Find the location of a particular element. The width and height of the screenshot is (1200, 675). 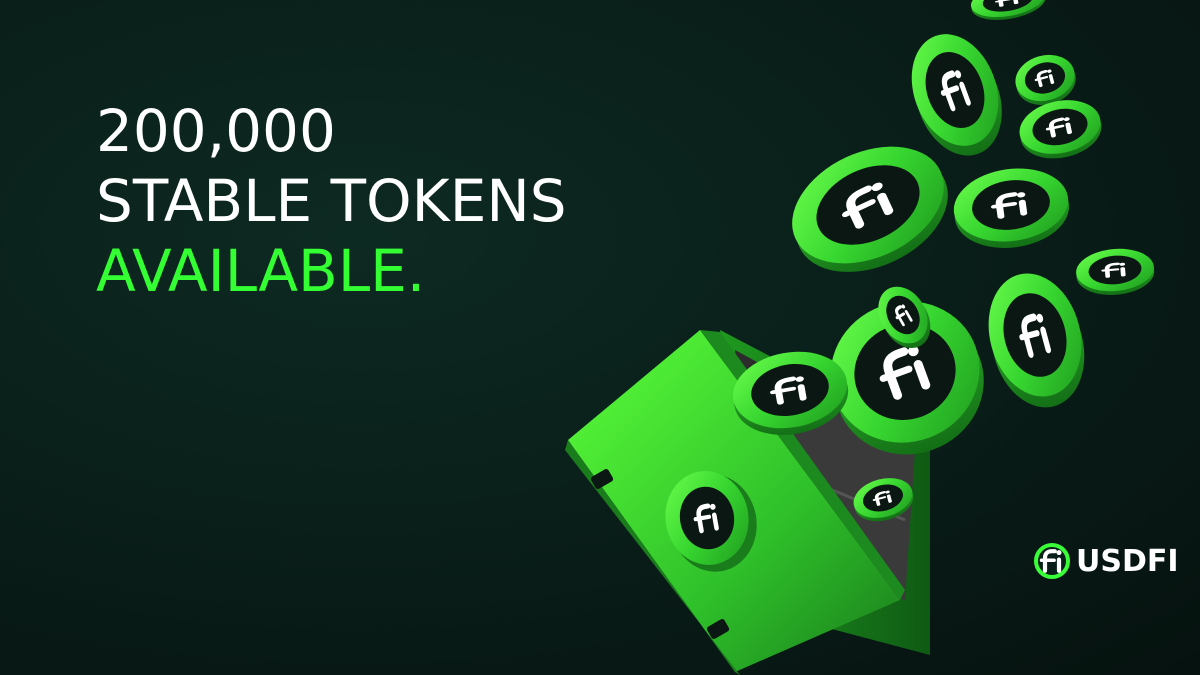

fi-logo-icon is located at coordinates (1052, 561).